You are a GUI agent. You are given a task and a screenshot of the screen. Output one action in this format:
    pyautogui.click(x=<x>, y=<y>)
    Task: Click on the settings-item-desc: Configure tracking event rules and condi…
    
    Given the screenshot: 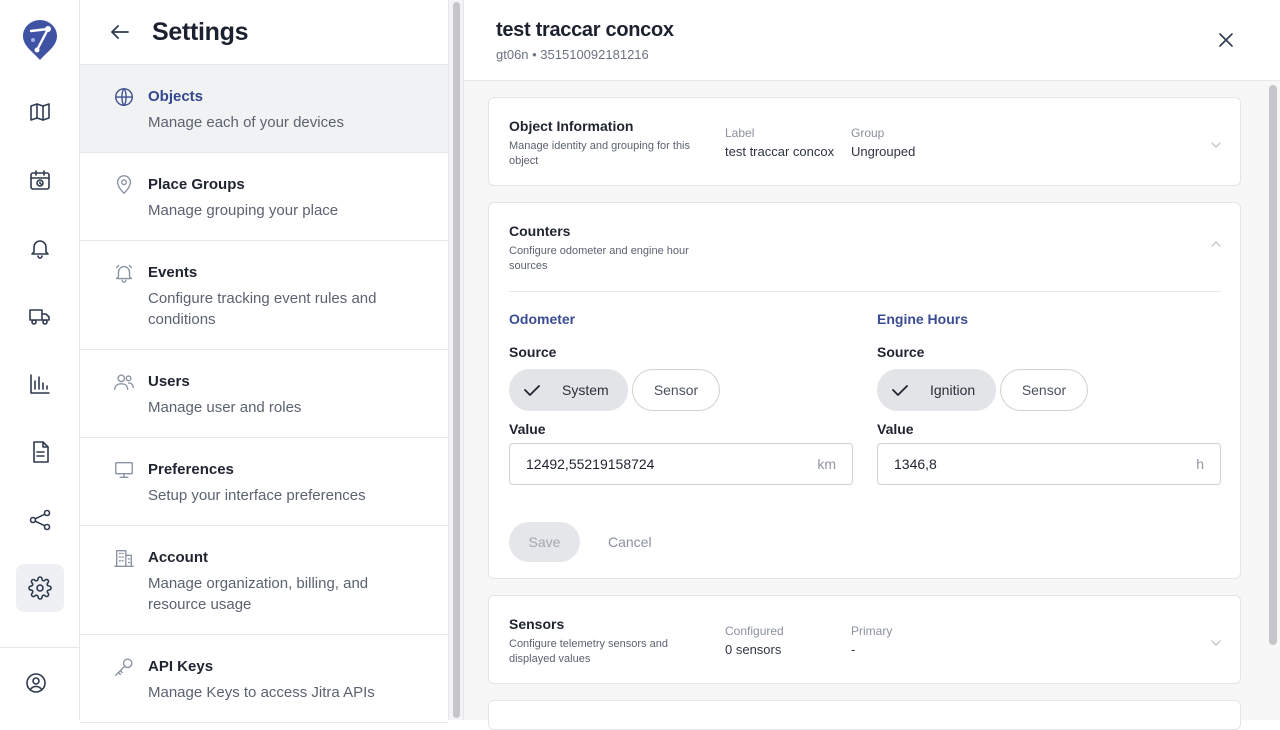 What is the action you would take?
    pyautogui.click(x=262, y=309)
    